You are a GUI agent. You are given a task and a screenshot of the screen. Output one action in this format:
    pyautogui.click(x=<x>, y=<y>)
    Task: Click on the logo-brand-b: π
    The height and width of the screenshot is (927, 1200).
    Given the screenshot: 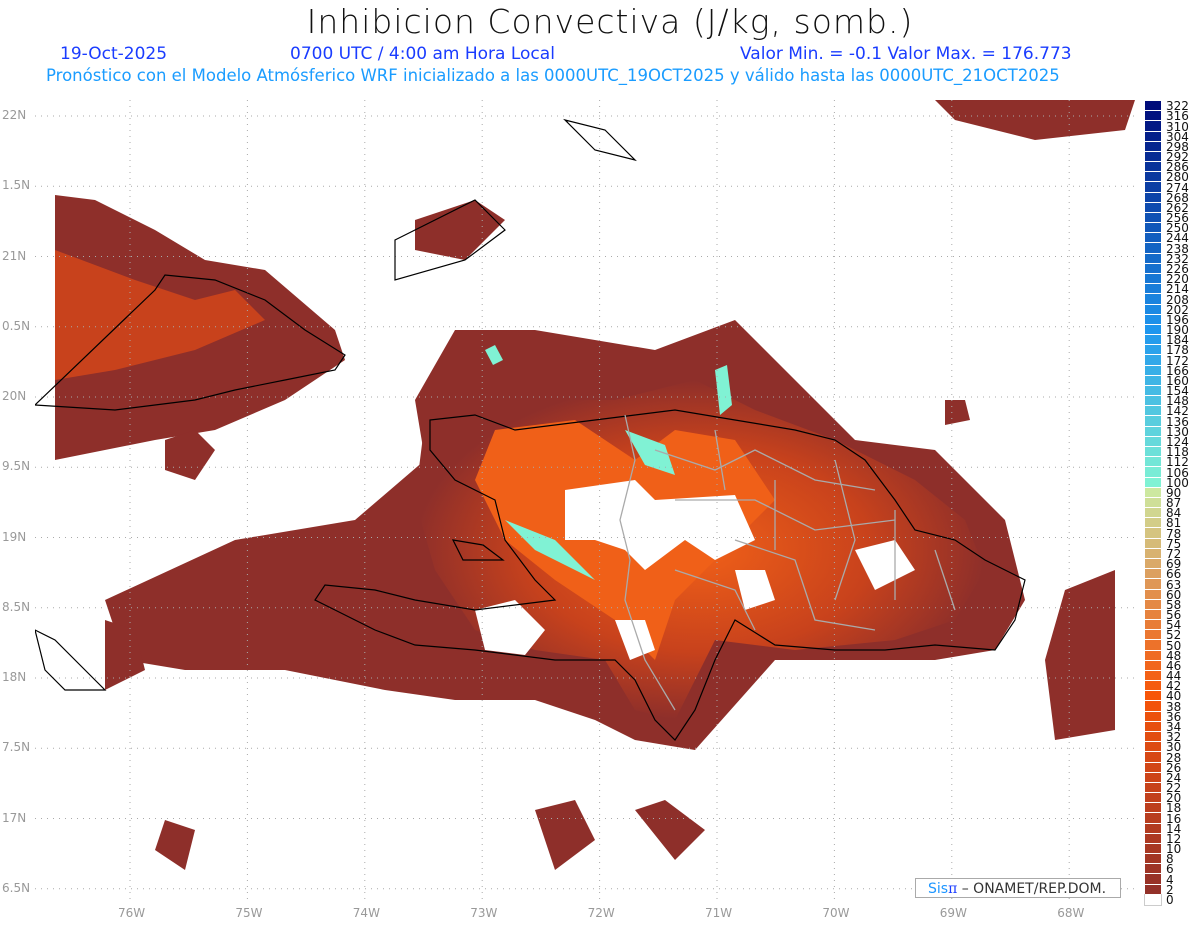 What is the action you would take?
    pyautogui.click(x=953, y=889)
    